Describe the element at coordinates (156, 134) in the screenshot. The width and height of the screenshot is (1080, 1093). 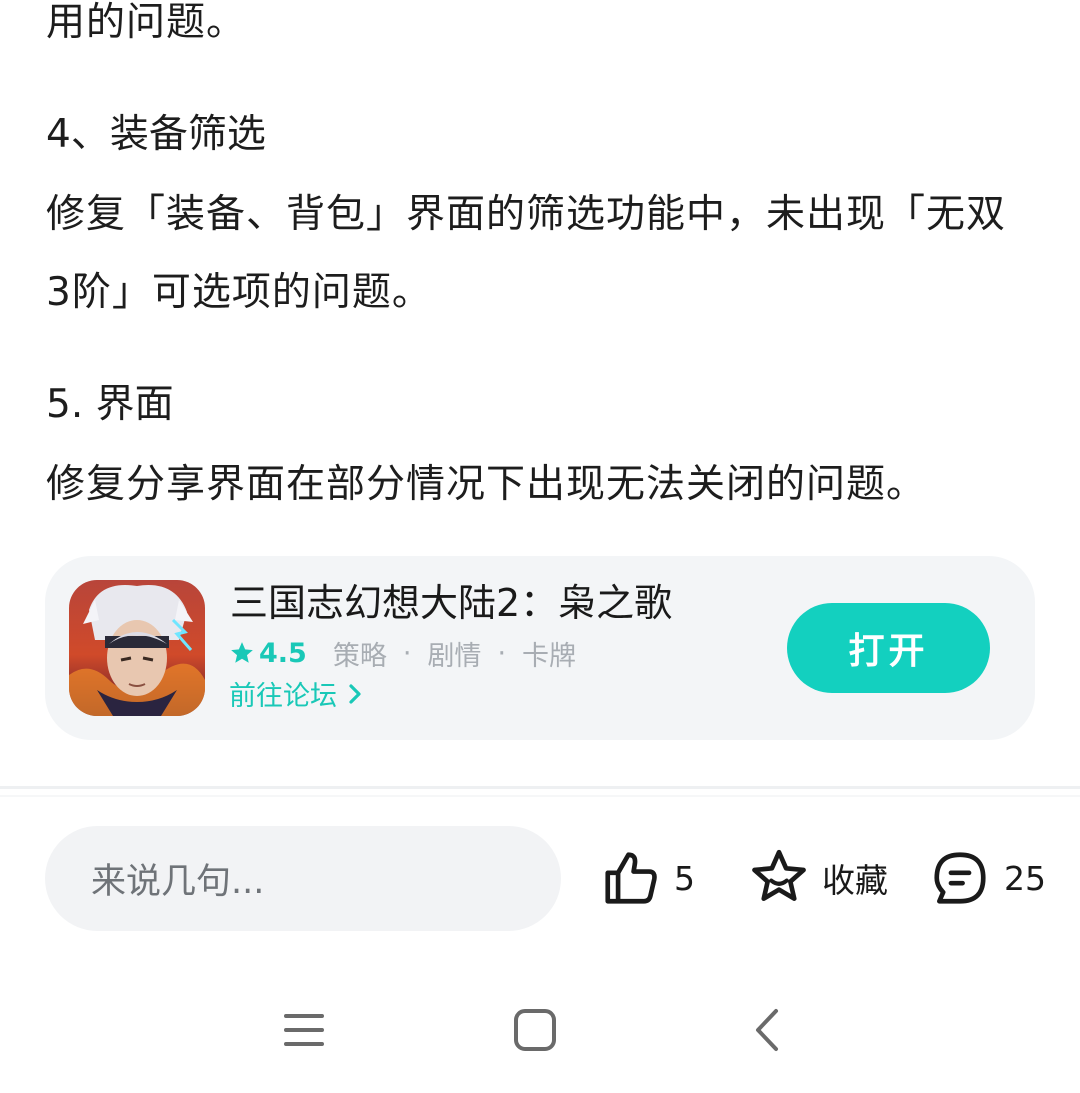
I see `section-4-title: 4、装备筛选` at that location.